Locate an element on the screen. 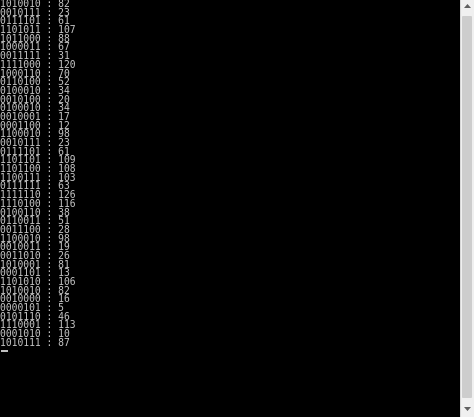  scroll-up-button is located at coordinates (467, 7).